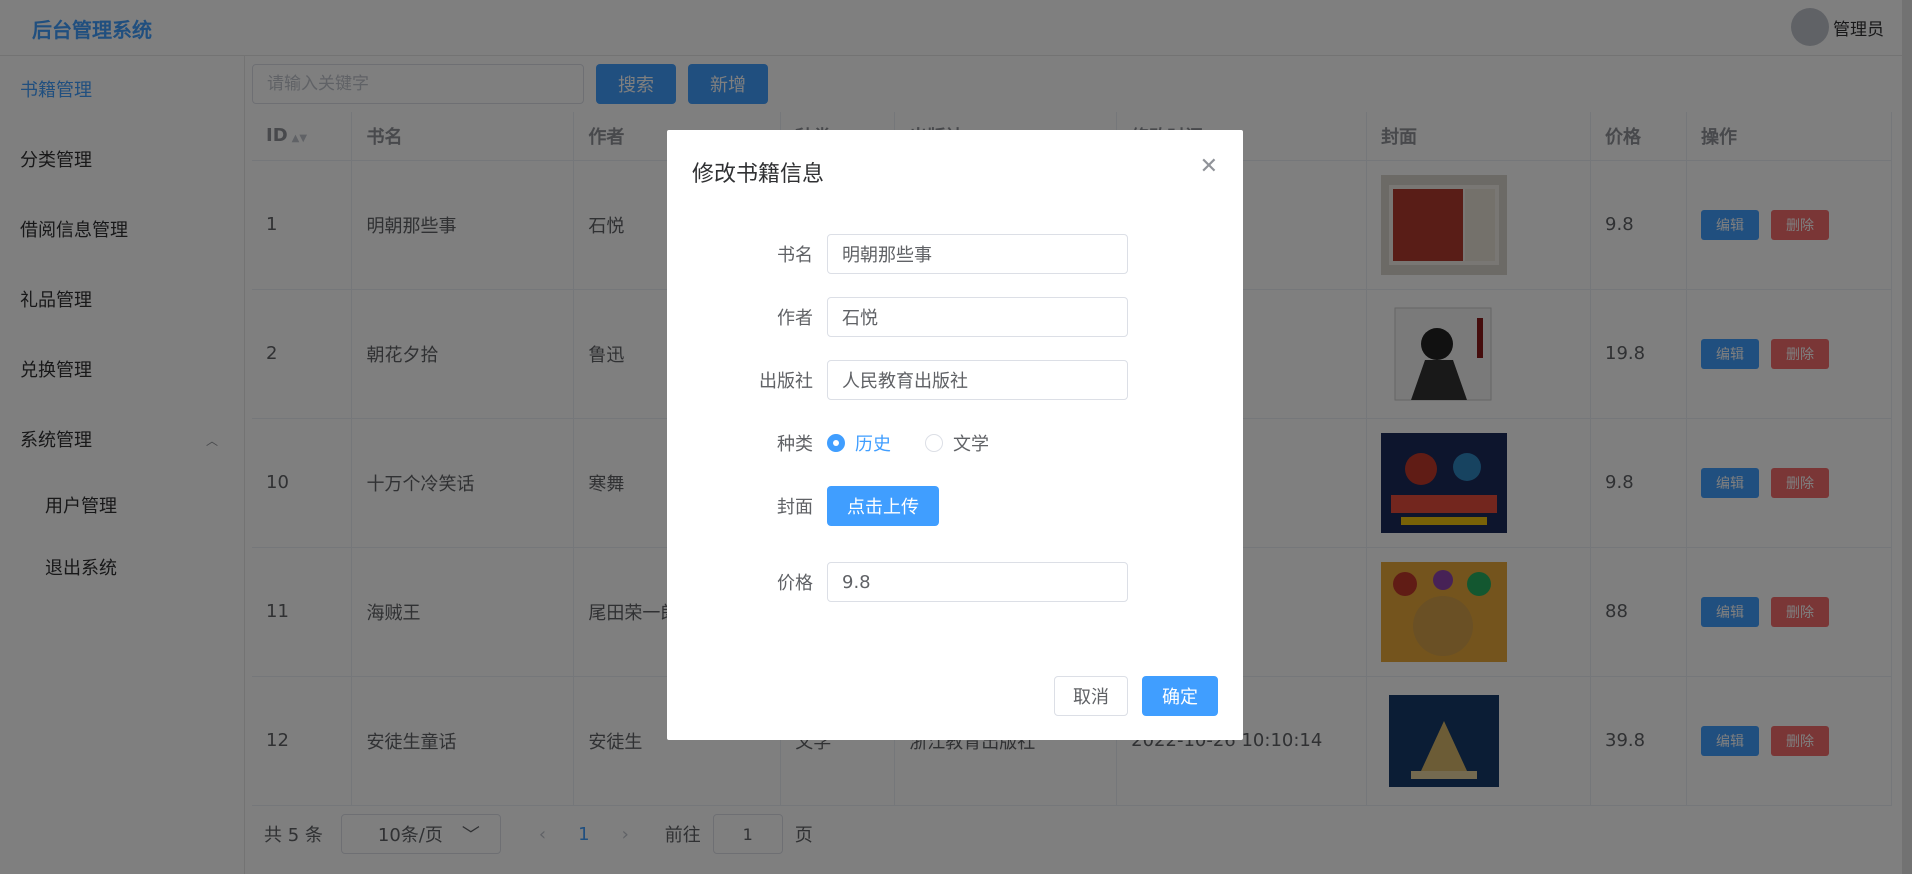 The height and width of the screenshot is (874, 1912). I want to click on form-row-cover: 封面 点击上传, so click(955, 506).